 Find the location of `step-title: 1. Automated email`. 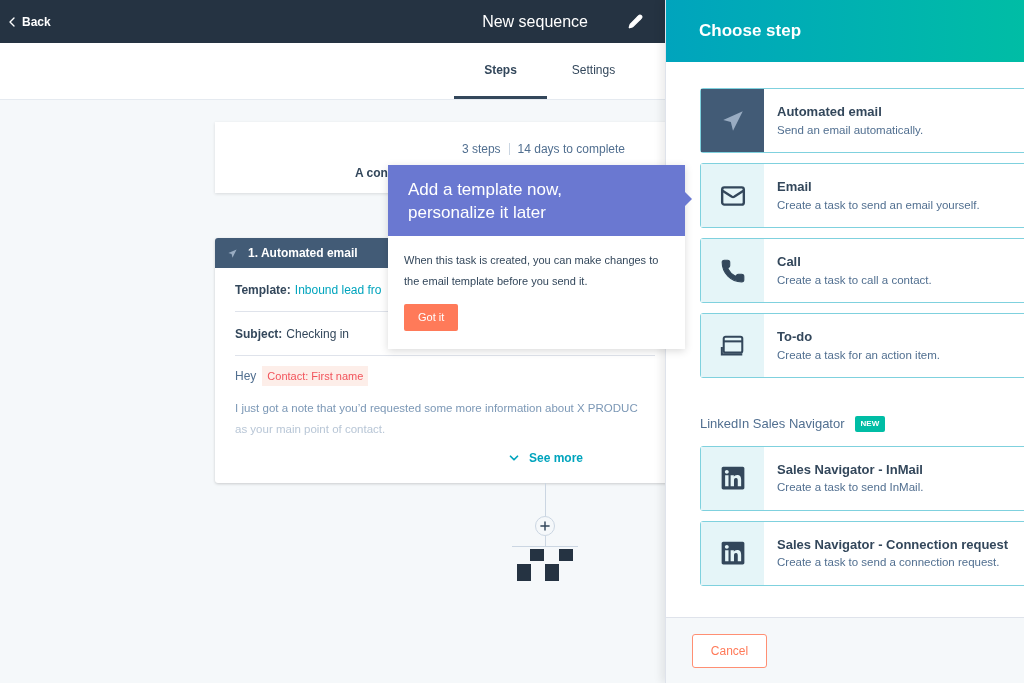

step-title: 1. Automated email is located at coordinates (303, 253).